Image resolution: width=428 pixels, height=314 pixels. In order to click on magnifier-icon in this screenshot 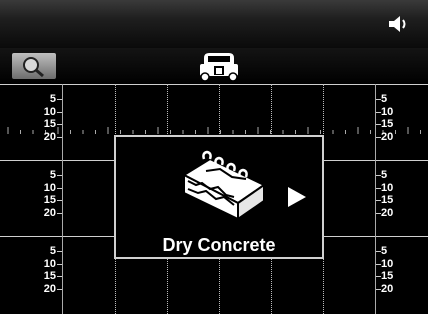, I will do `click(33, 67)`.